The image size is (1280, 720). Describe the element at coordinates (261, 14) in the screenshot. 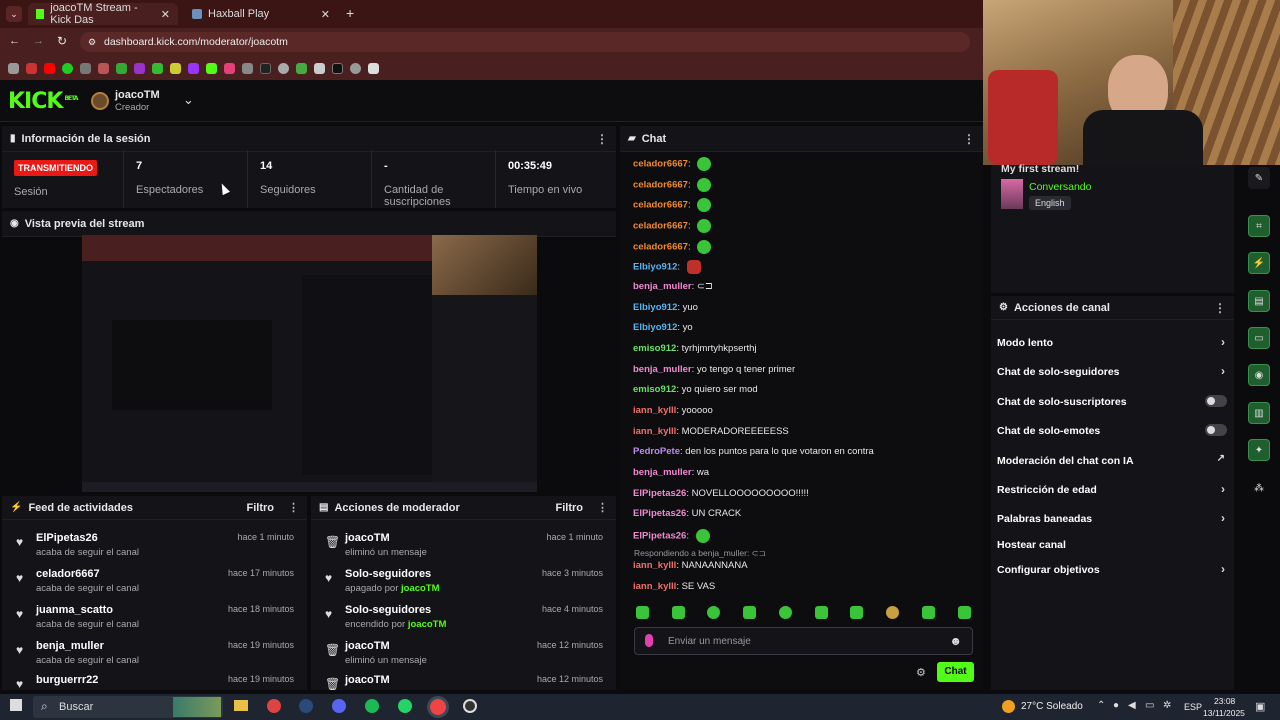

I see `tab-haxball: Haxball Play ✕` at that location.